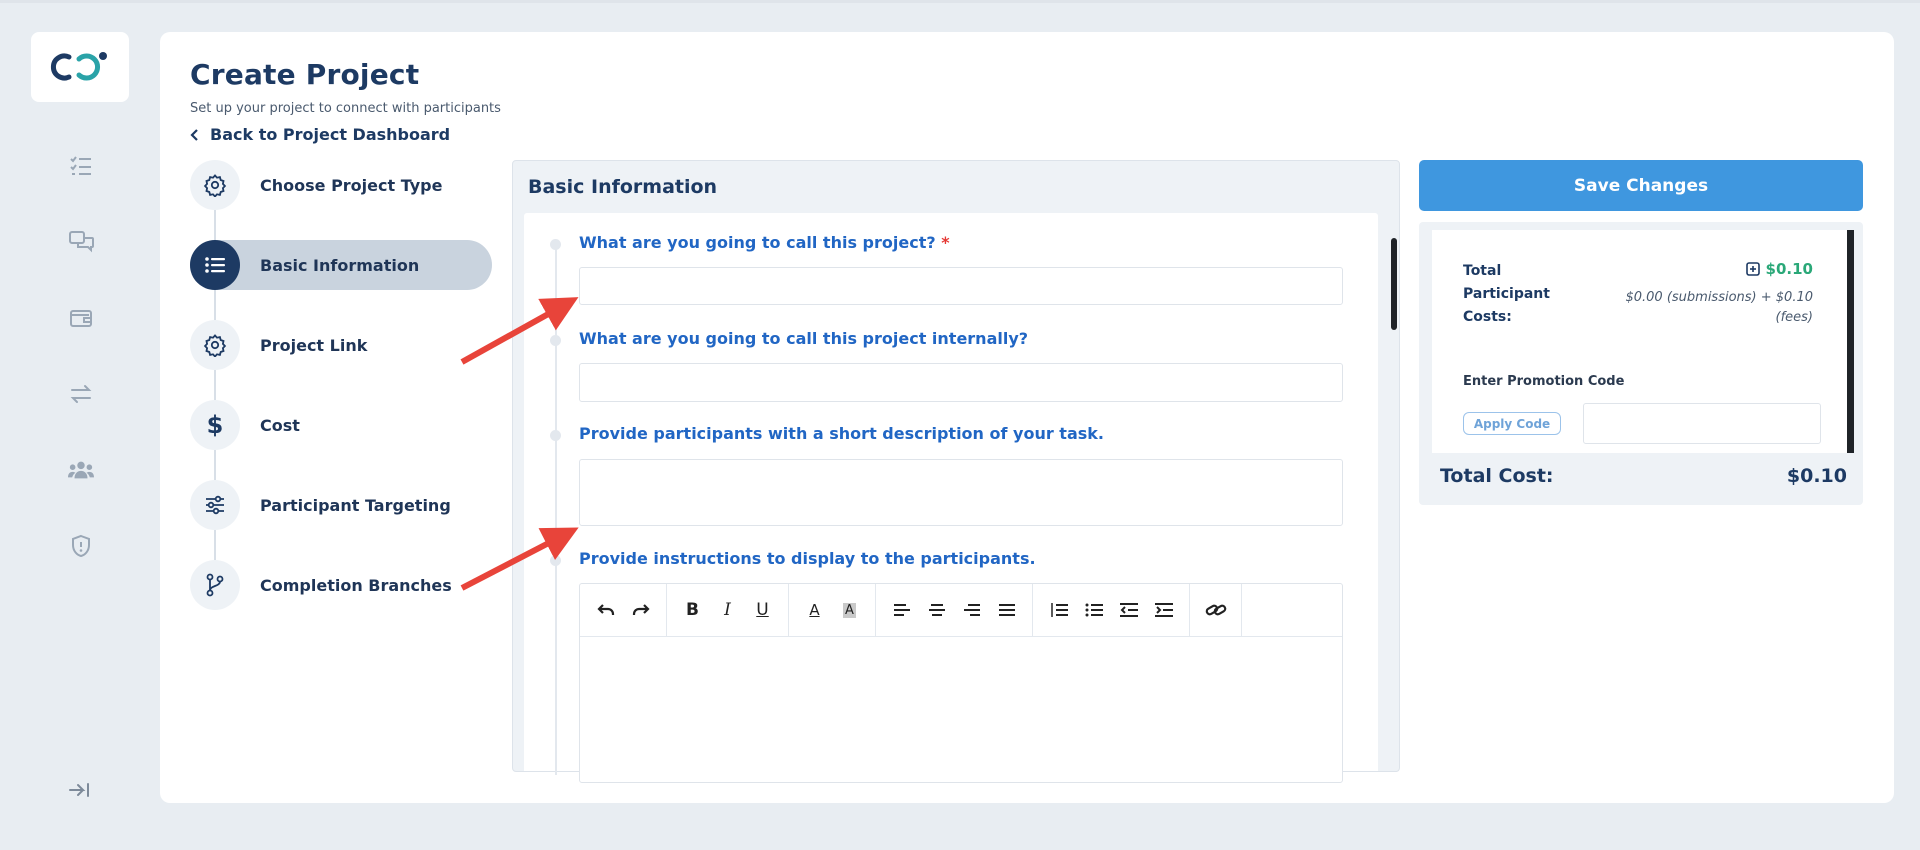 The image size is (1920, 850). Describe the element at coordinates (519, 444) in the screenshot. I see `annotation-arrows` at that location.